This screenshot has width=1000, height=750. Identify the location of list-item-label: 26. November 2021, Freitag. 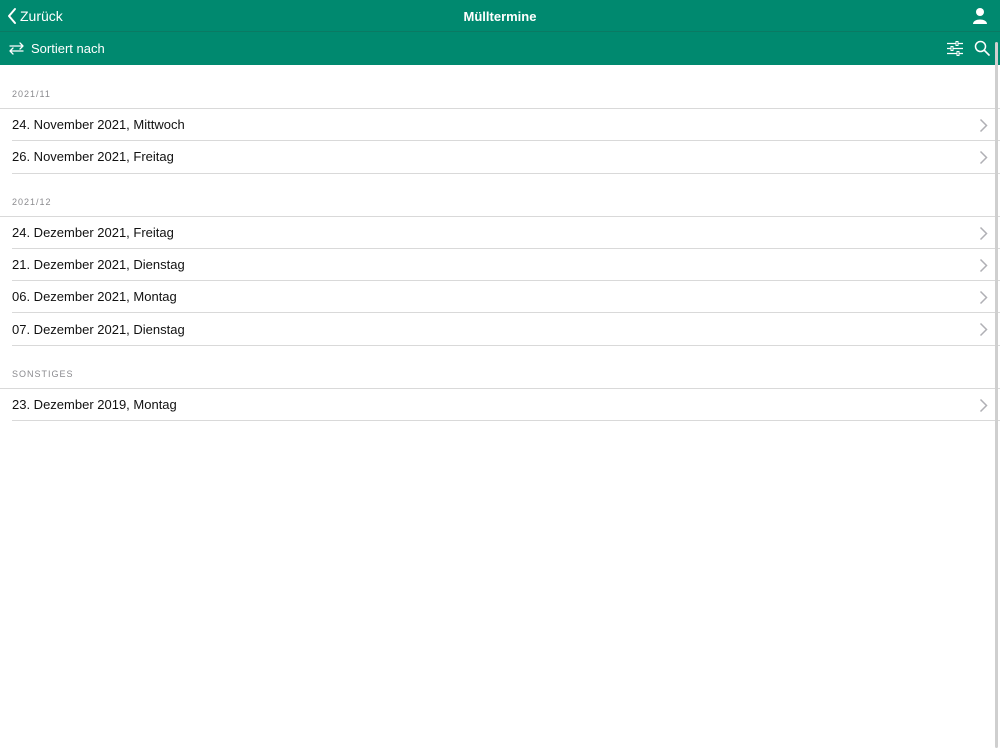
(93, 157).